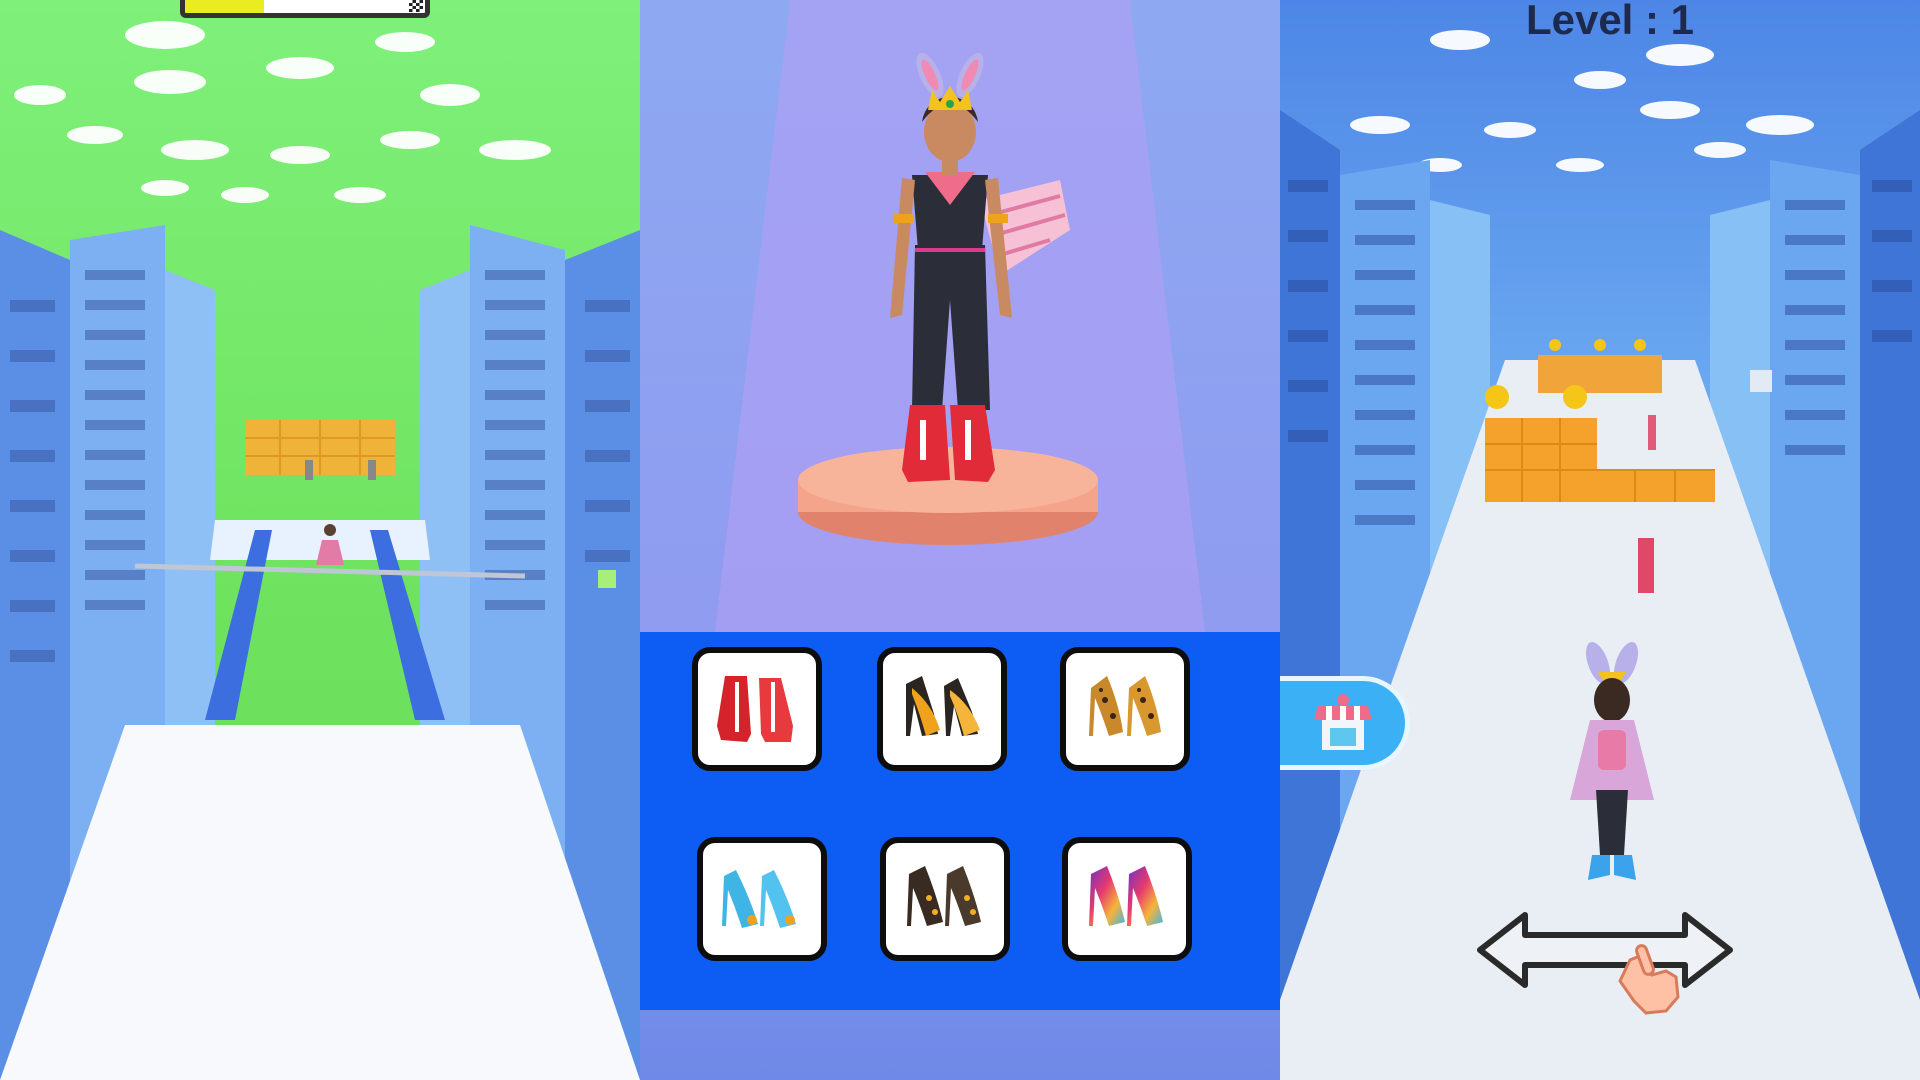  Describe the element at coordinates (1342, 722) in the screenshot. I see `shop-store-icon` at that location.